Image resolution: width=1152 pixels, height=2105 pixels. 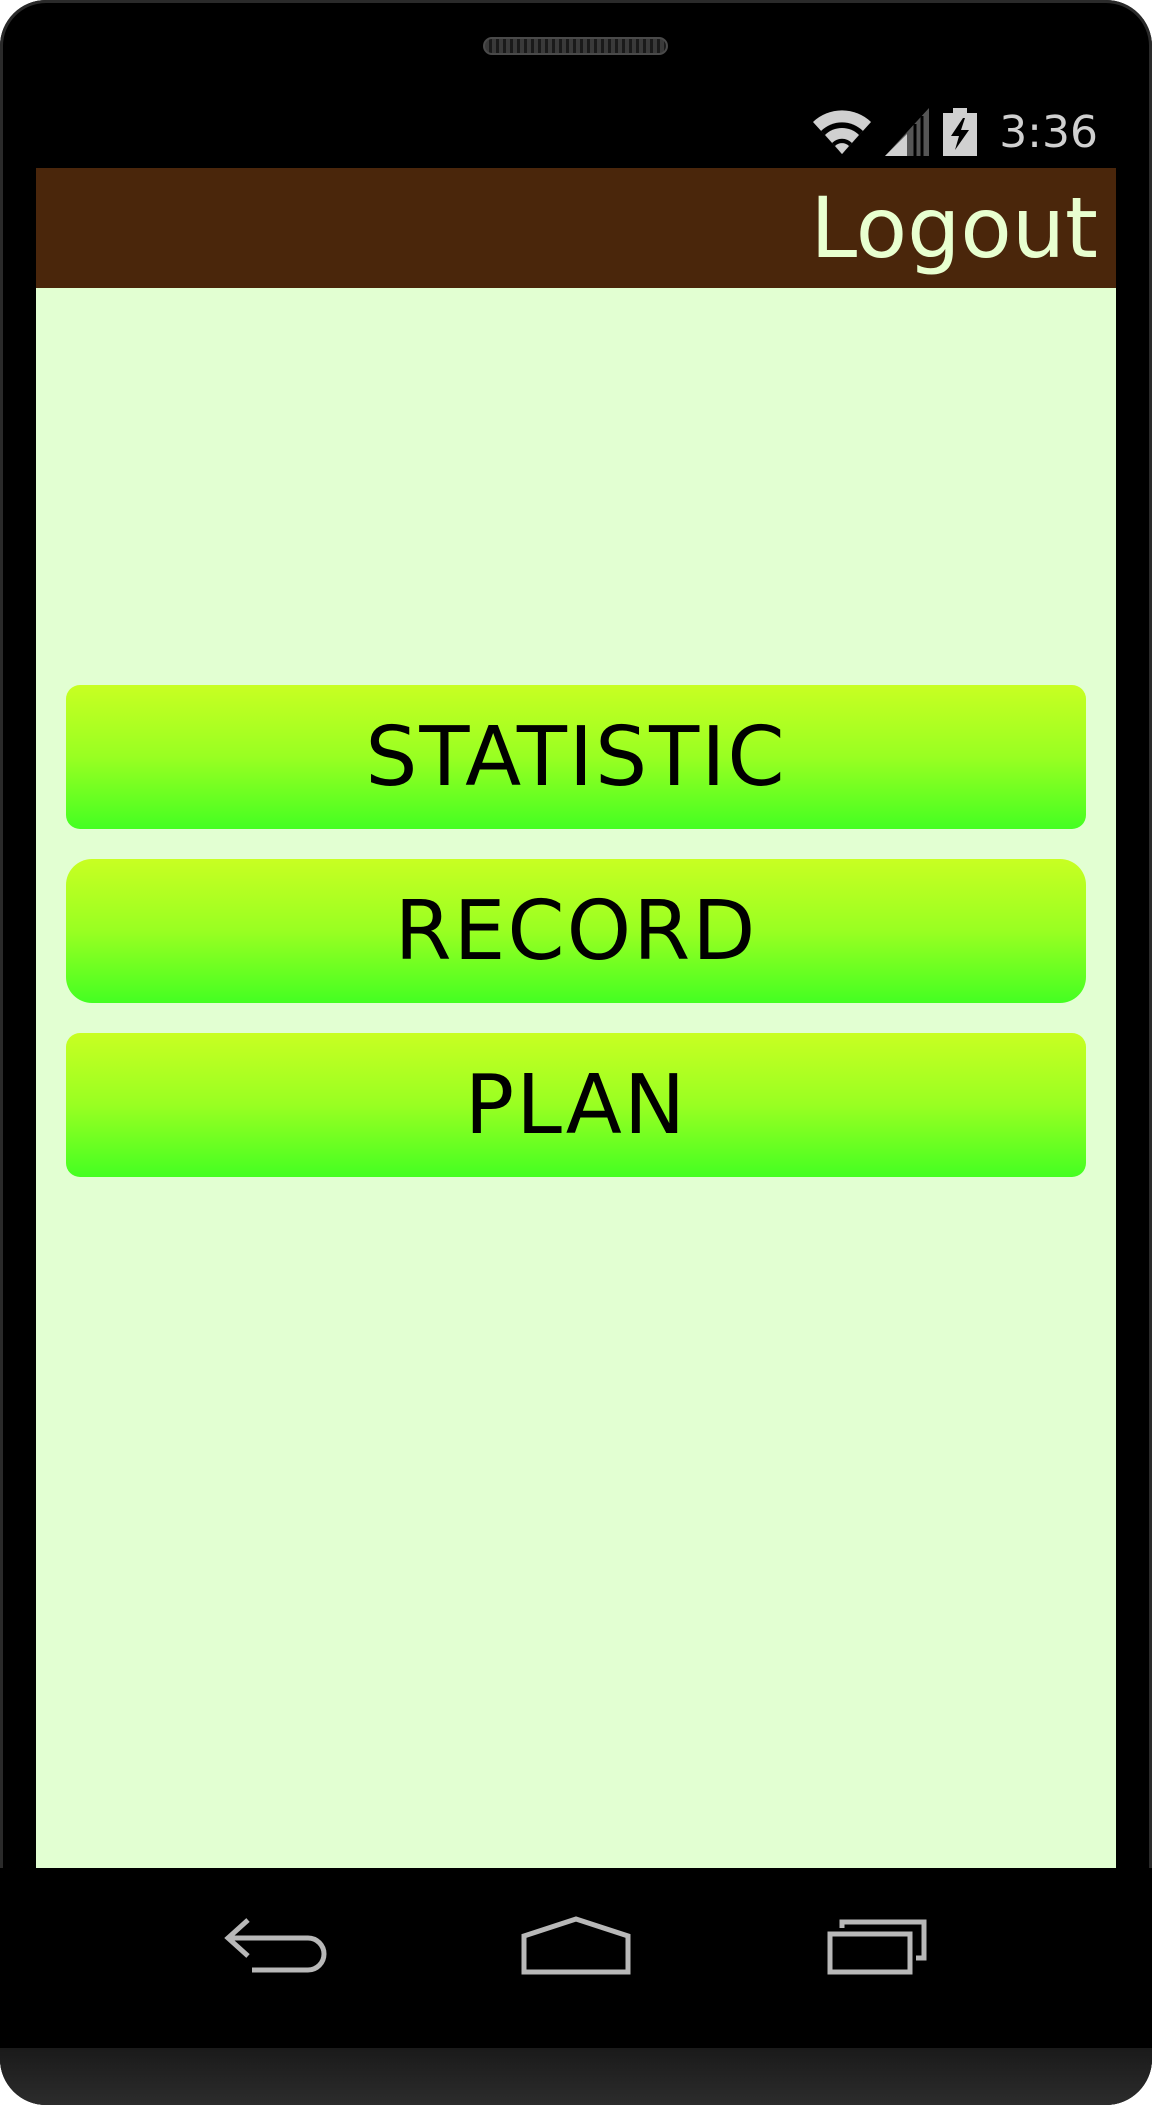 I want to click on wifi-icon, so click(x=842, y=132).